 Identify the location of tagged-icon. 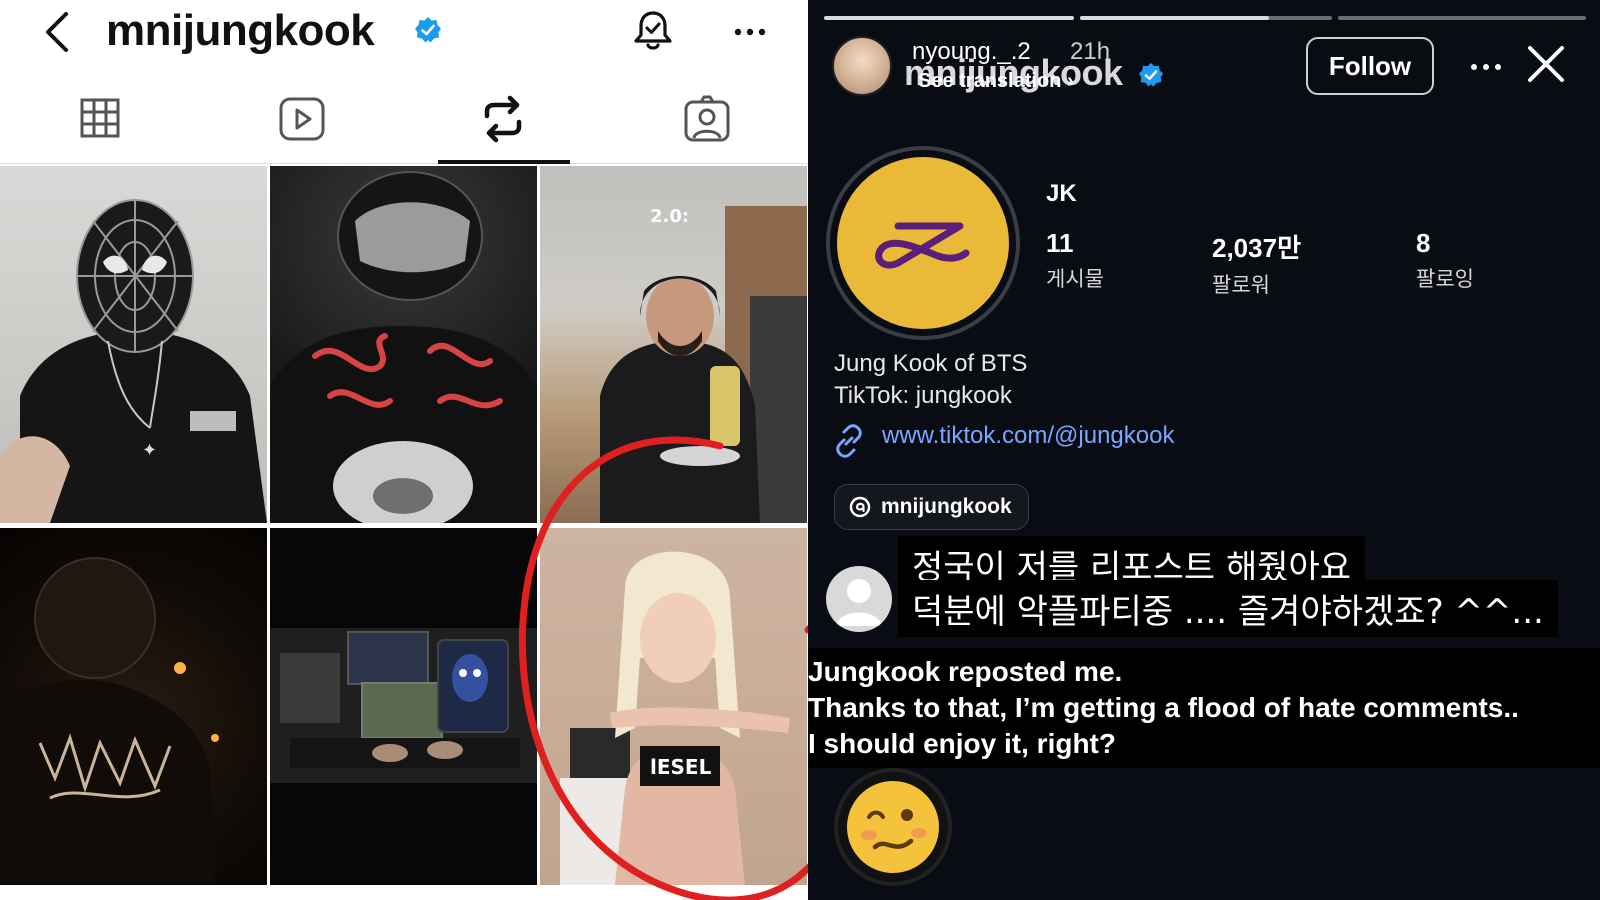
(707, 118).